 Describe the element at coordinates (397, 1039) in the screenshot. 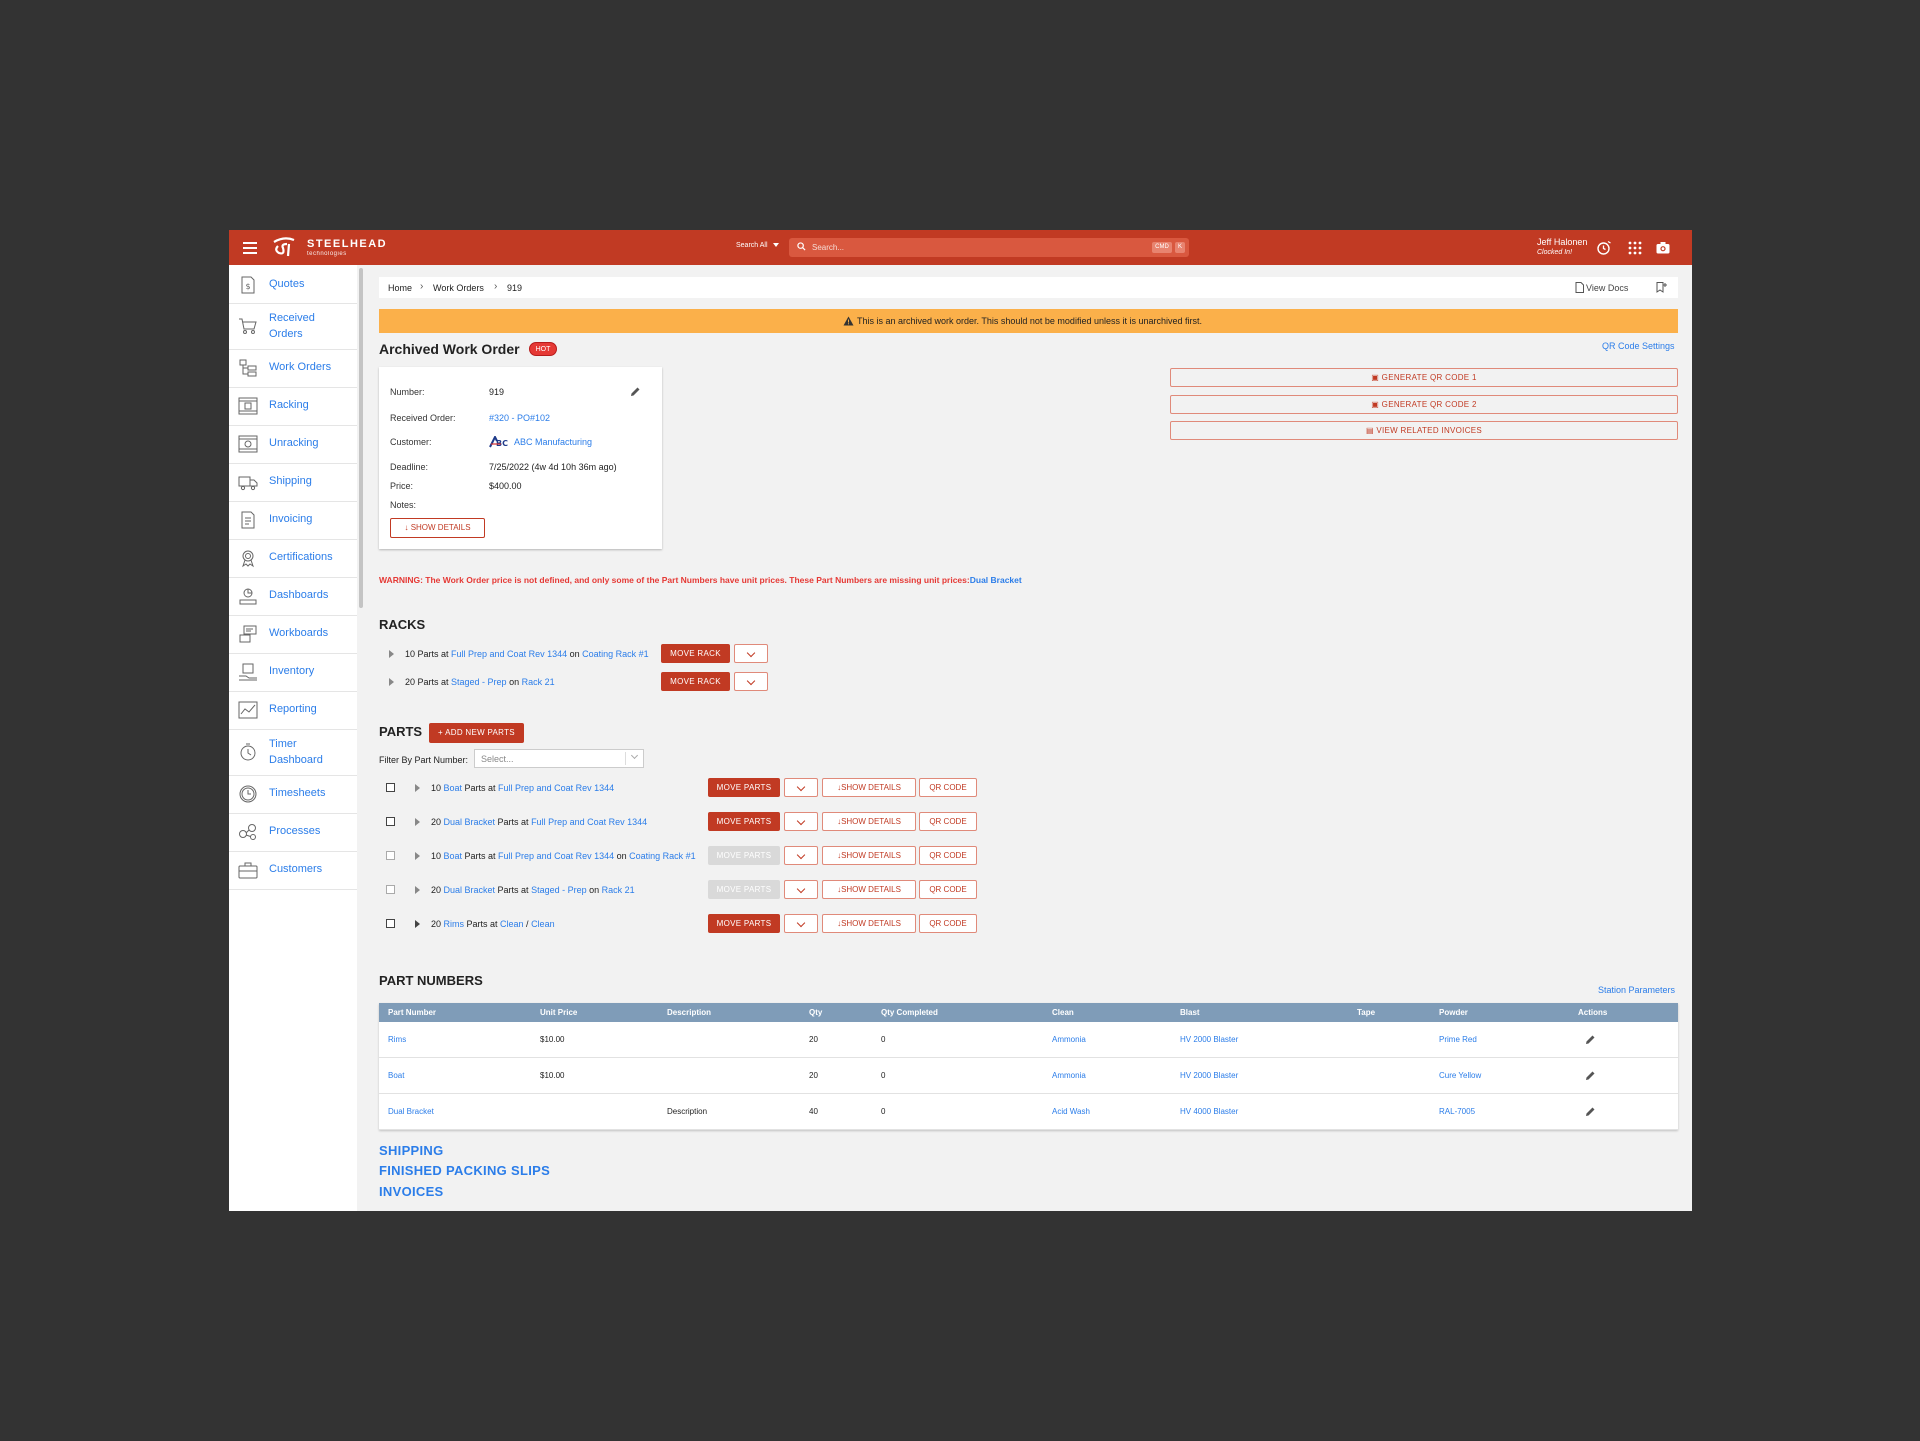

I see `part-number-link: Rims` at that location.